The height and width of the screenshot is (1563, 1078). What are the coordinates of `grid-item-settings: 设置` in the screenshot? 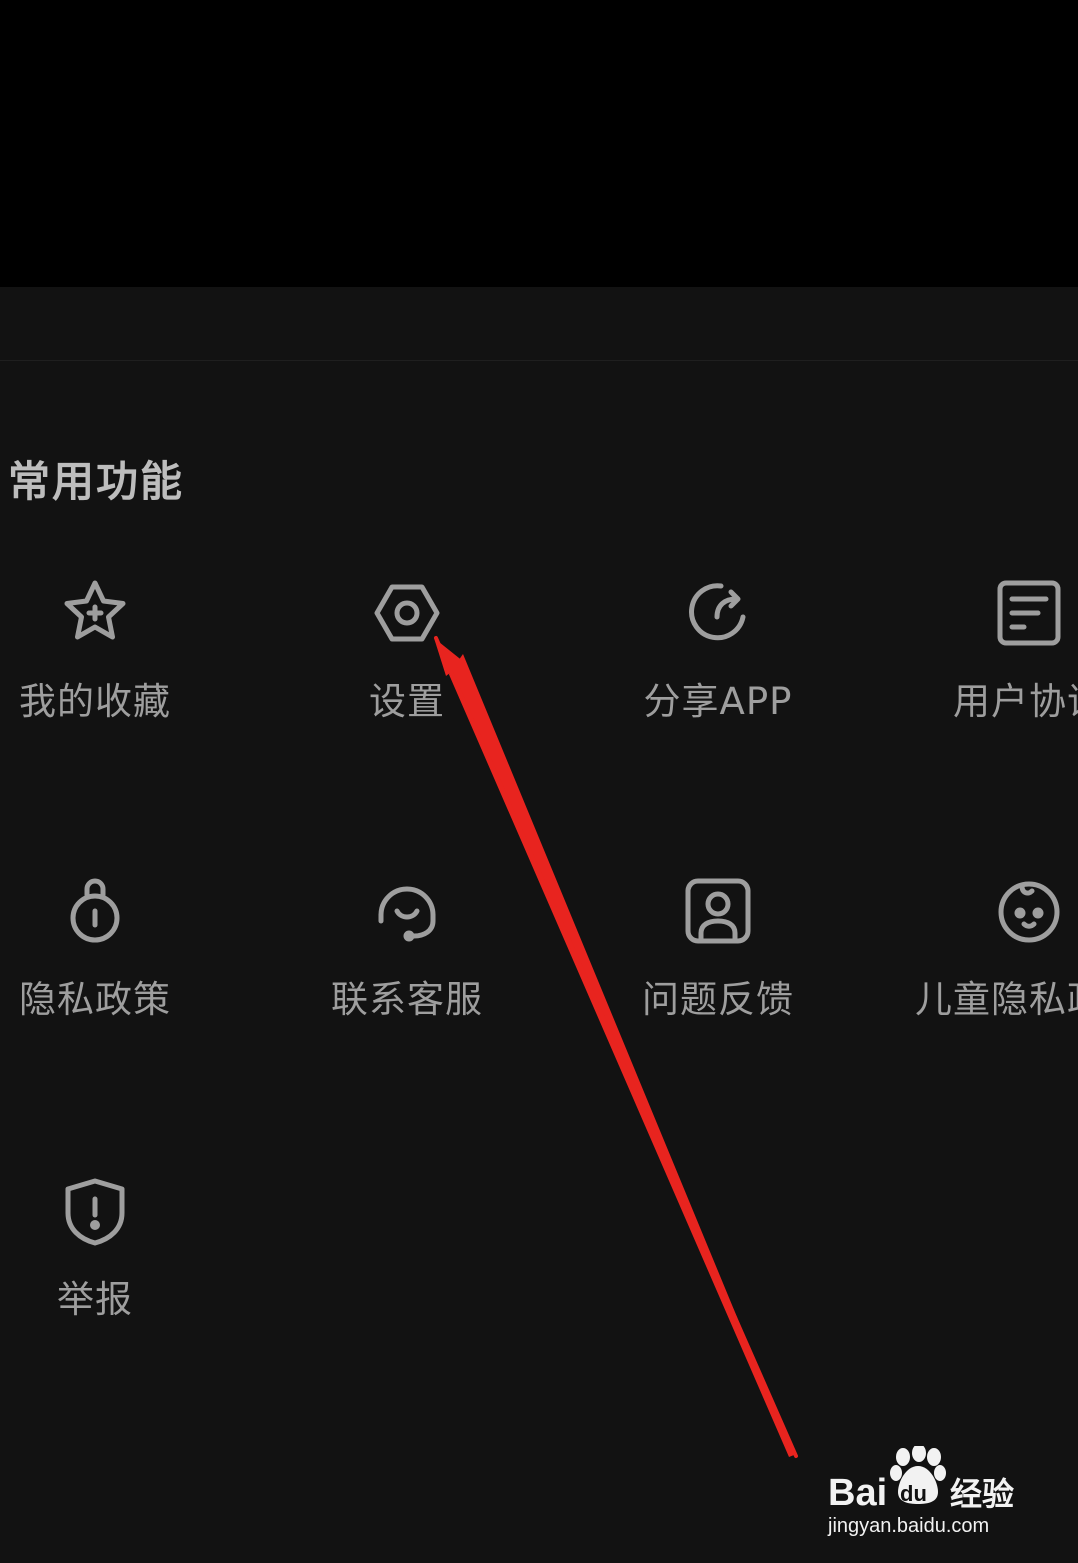 It's located at (407, 651).